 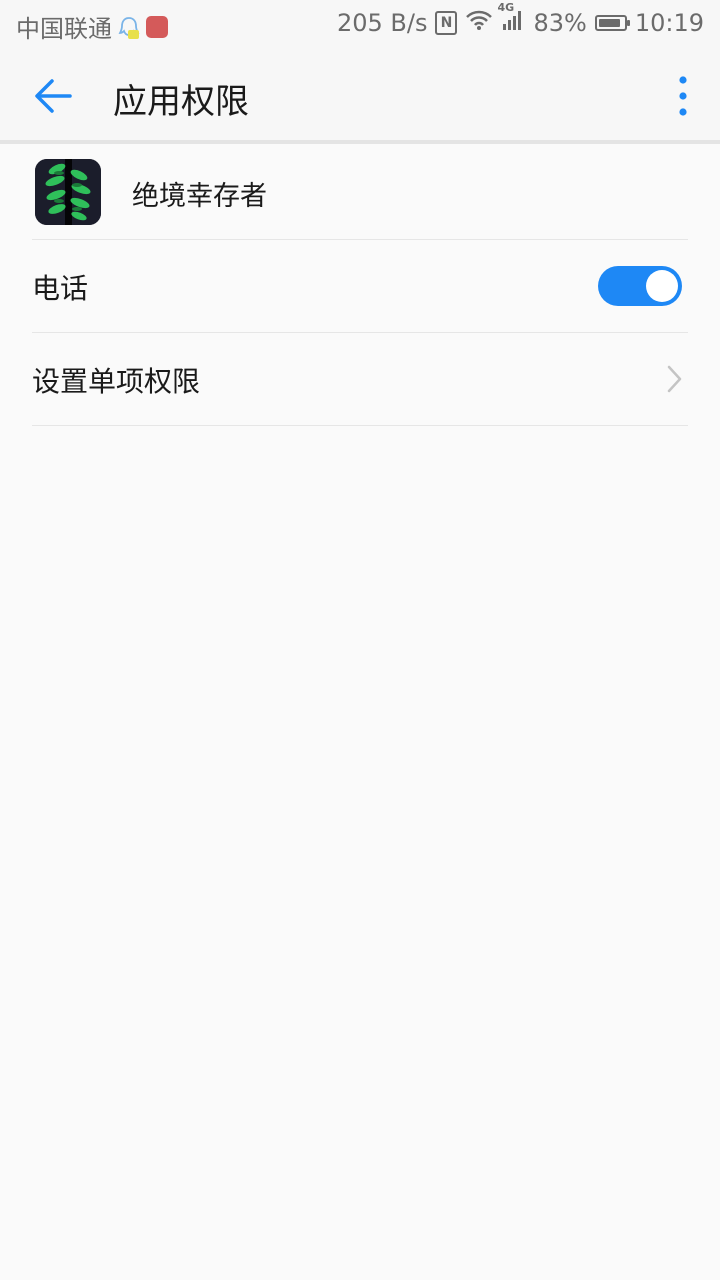 I want to click on chevron-right-icon, so click(x=674, y=379).